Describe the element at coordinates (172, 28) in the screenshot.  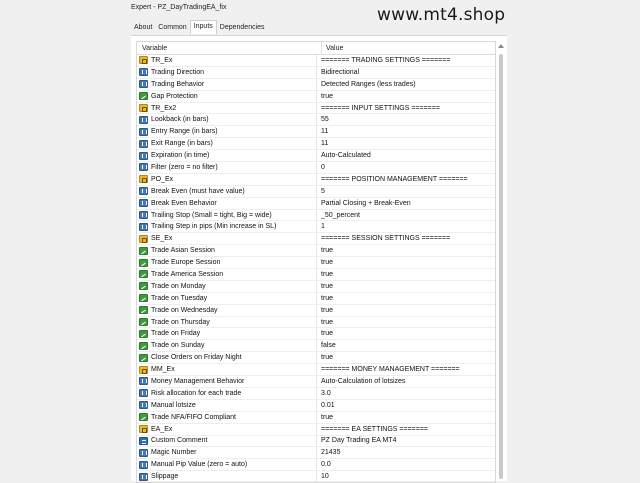
I see `tab-common: Common` at that location.